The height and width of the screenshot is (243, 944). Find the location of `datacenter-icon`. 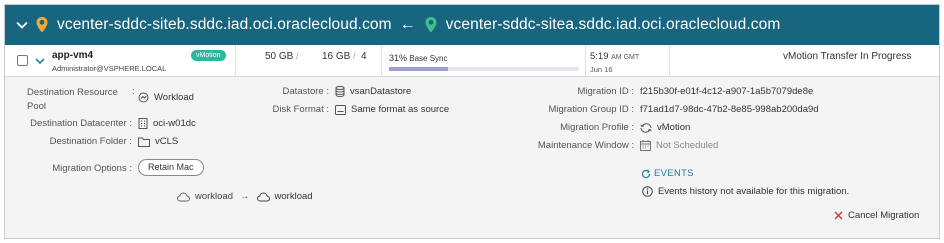

datacenter-icon is located at coordinates (143, 123).